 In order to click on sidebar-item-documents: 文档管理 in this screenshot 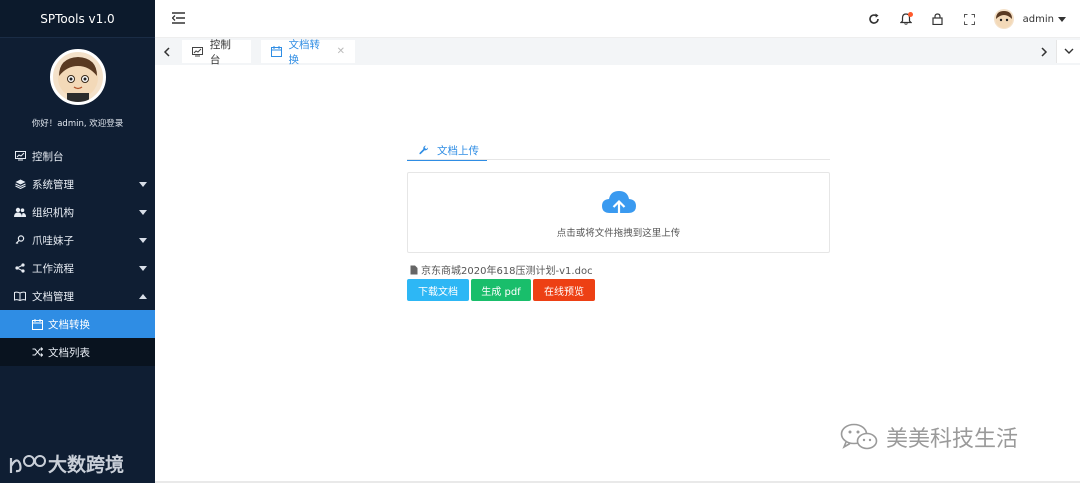, I will do `click(77, 296)`.